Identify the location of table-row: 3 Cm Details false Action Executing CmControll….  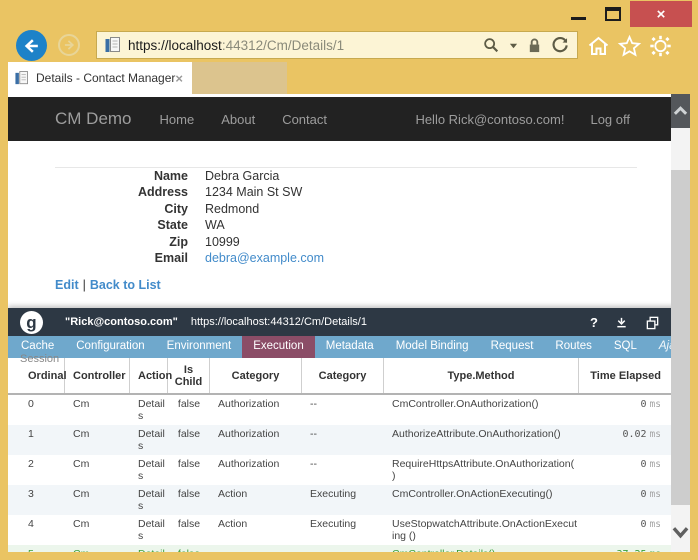
(349, 500).